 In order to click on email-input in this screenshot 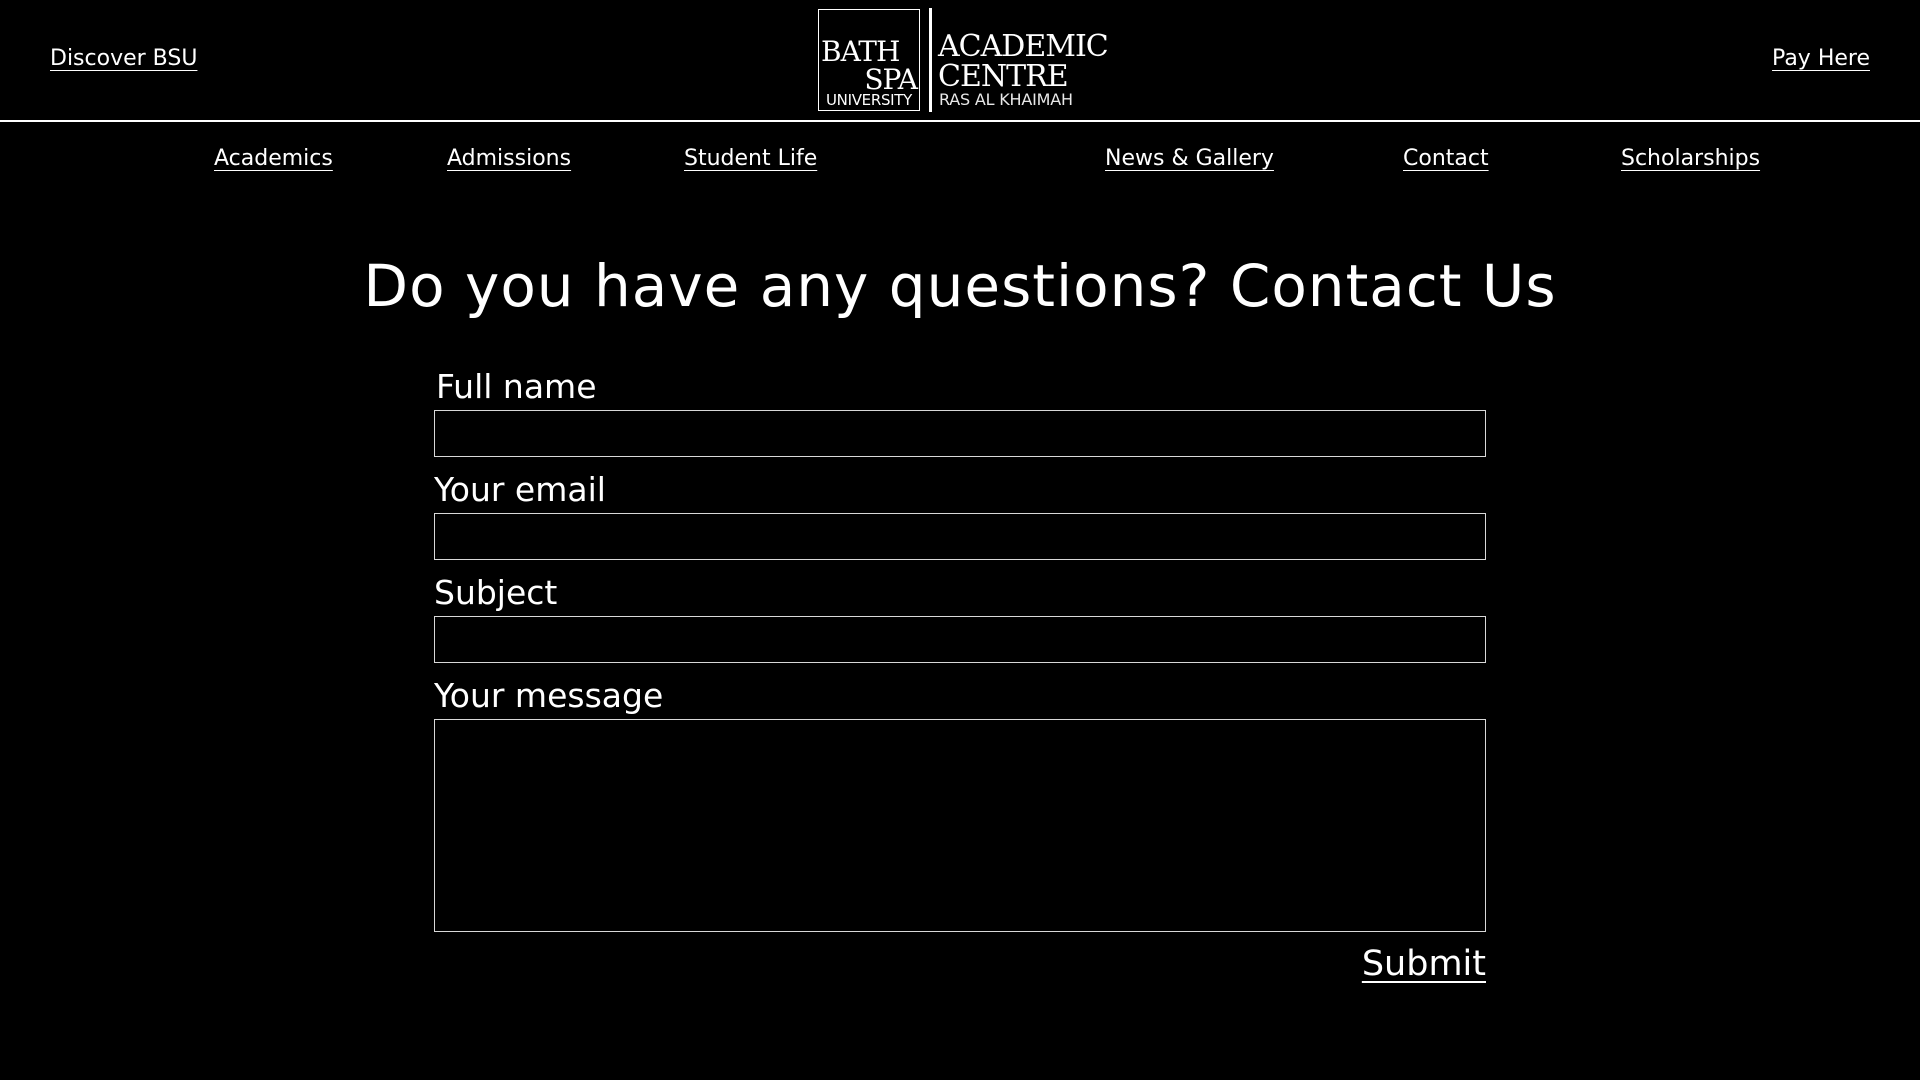, I will do `click(960, 536)`.